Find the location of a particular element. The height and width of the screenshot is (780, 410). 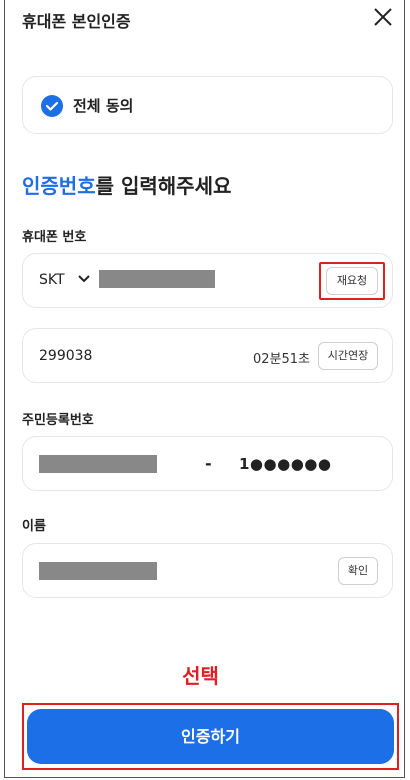

verify-button: 인증하기 is located at coordinates (210, 736).